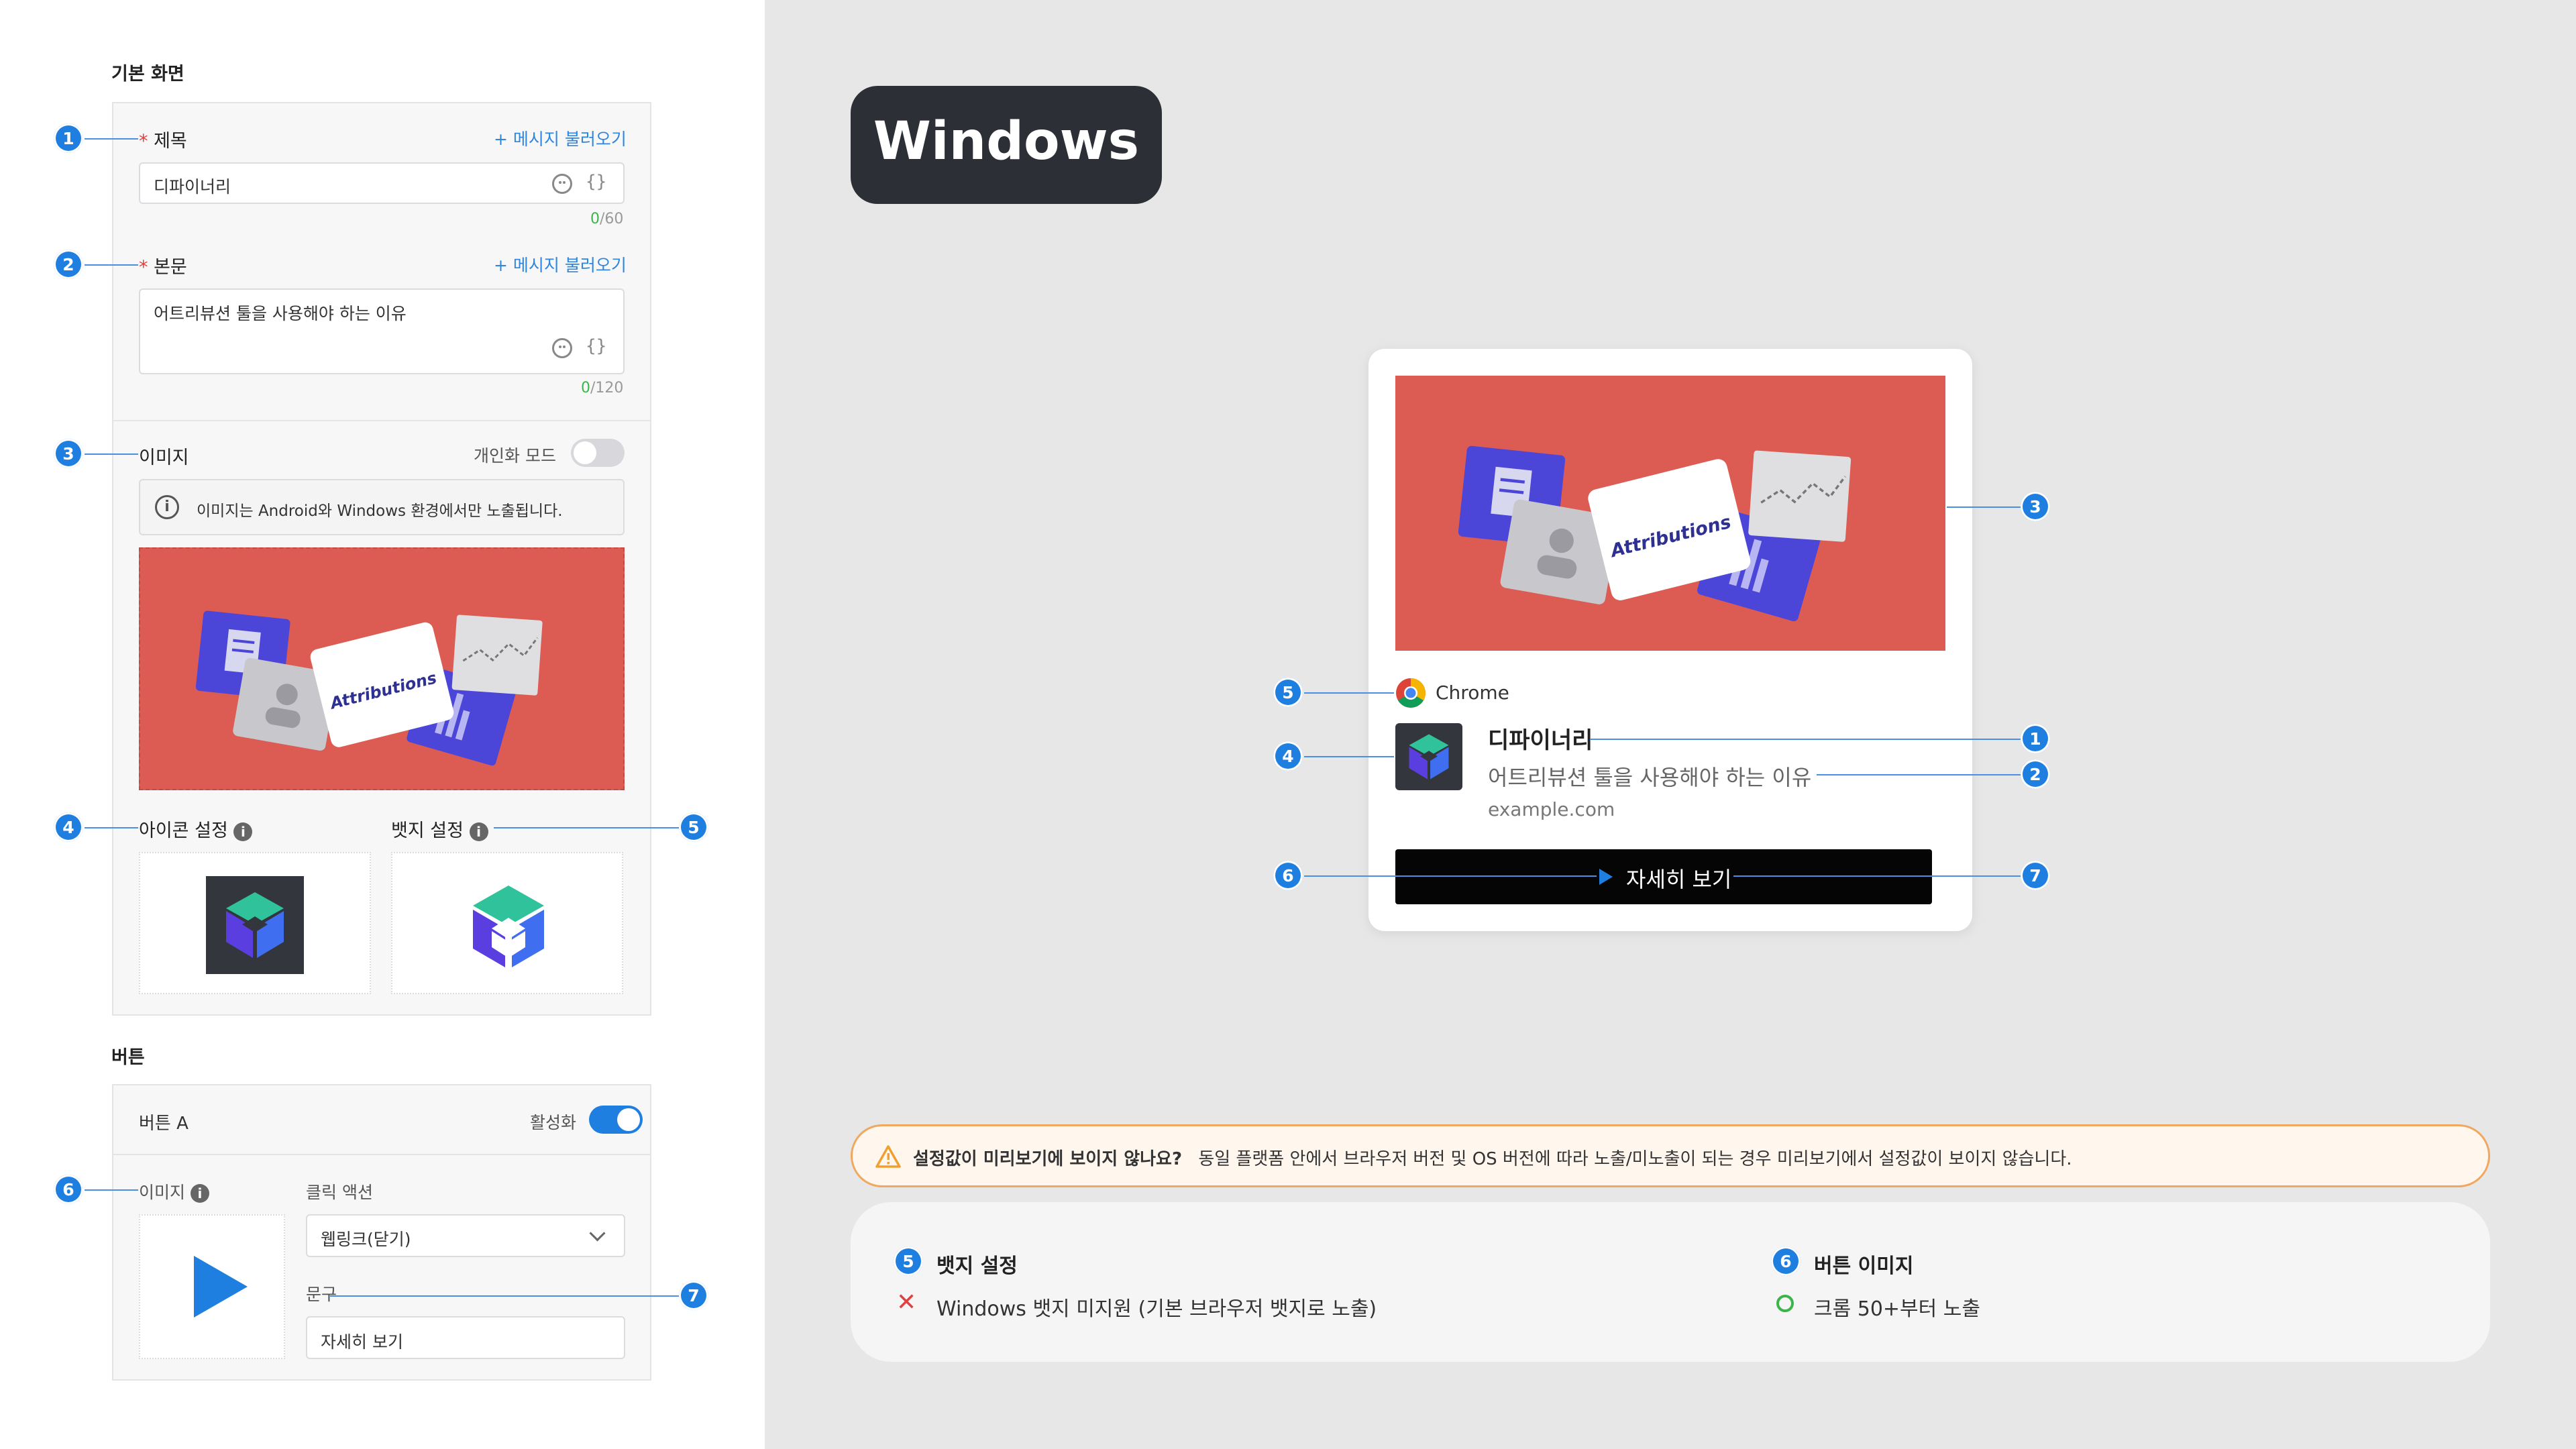  Describe the element at coordinates (170, 141) in the screenshot. I see `title-label-text: 제목` at that location.